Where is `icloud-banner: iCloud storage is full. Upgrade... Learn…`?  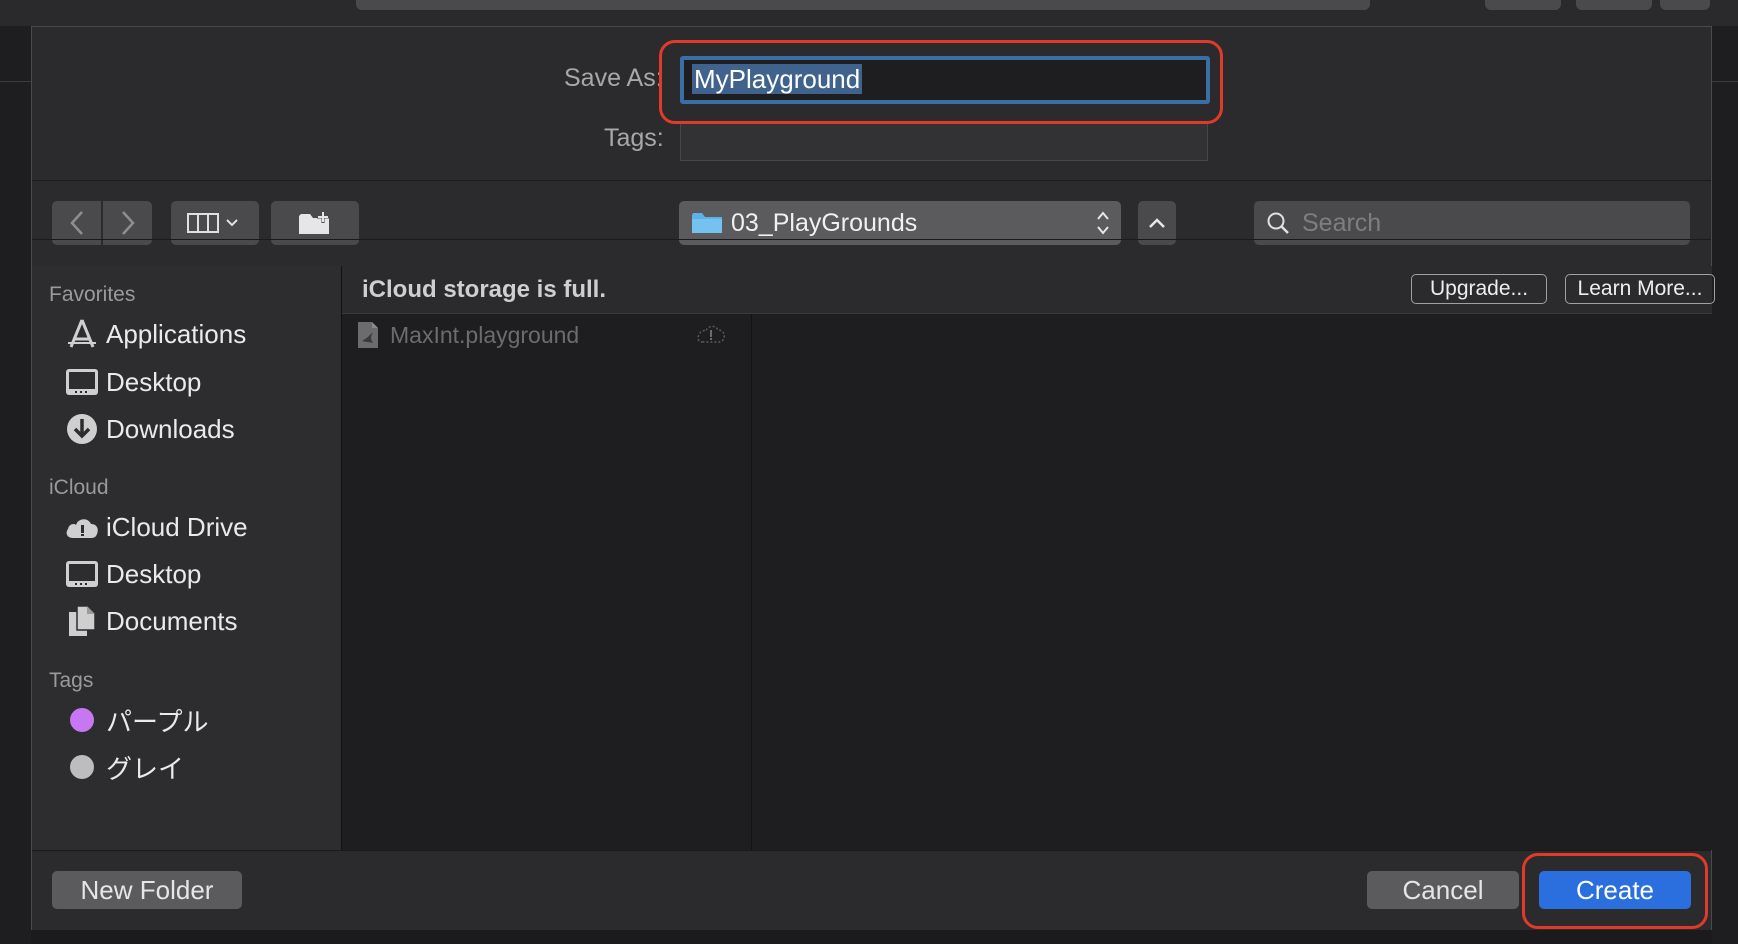
icloud-banner: iCloud storage is full. Upgrade... Learn… is located at coordinates (1028, 290).